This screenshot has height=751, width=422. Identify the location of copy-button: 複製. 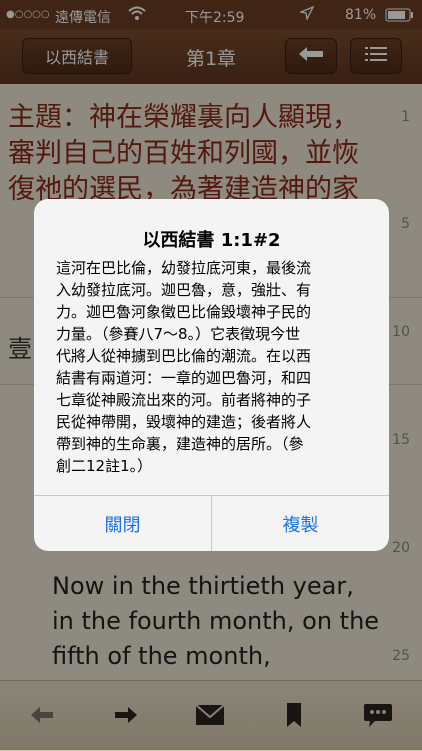
(300, 523).